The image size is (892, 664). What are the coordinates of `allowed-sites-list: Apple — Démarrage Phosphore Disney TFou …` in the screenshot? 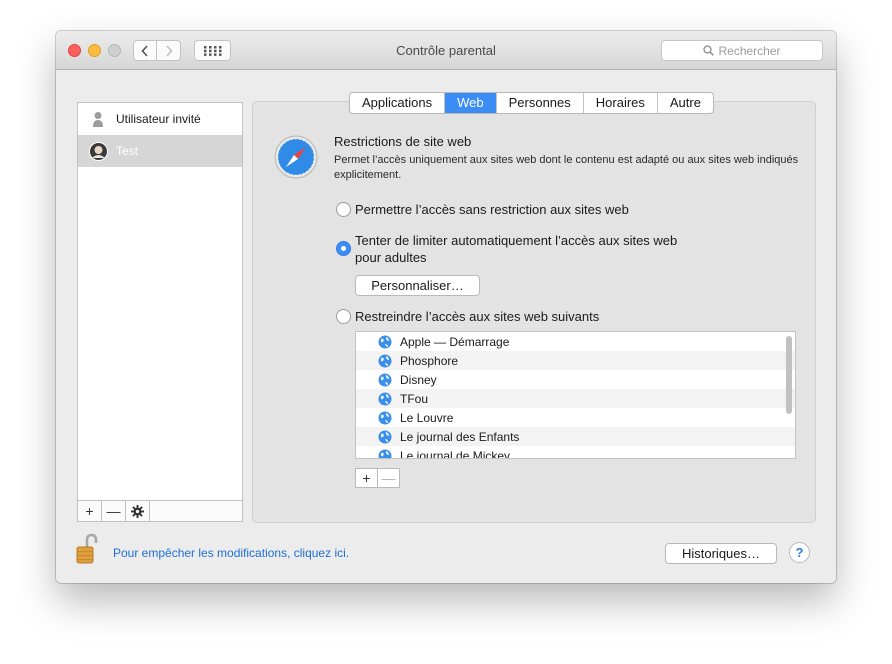 It's located at (575, 395).